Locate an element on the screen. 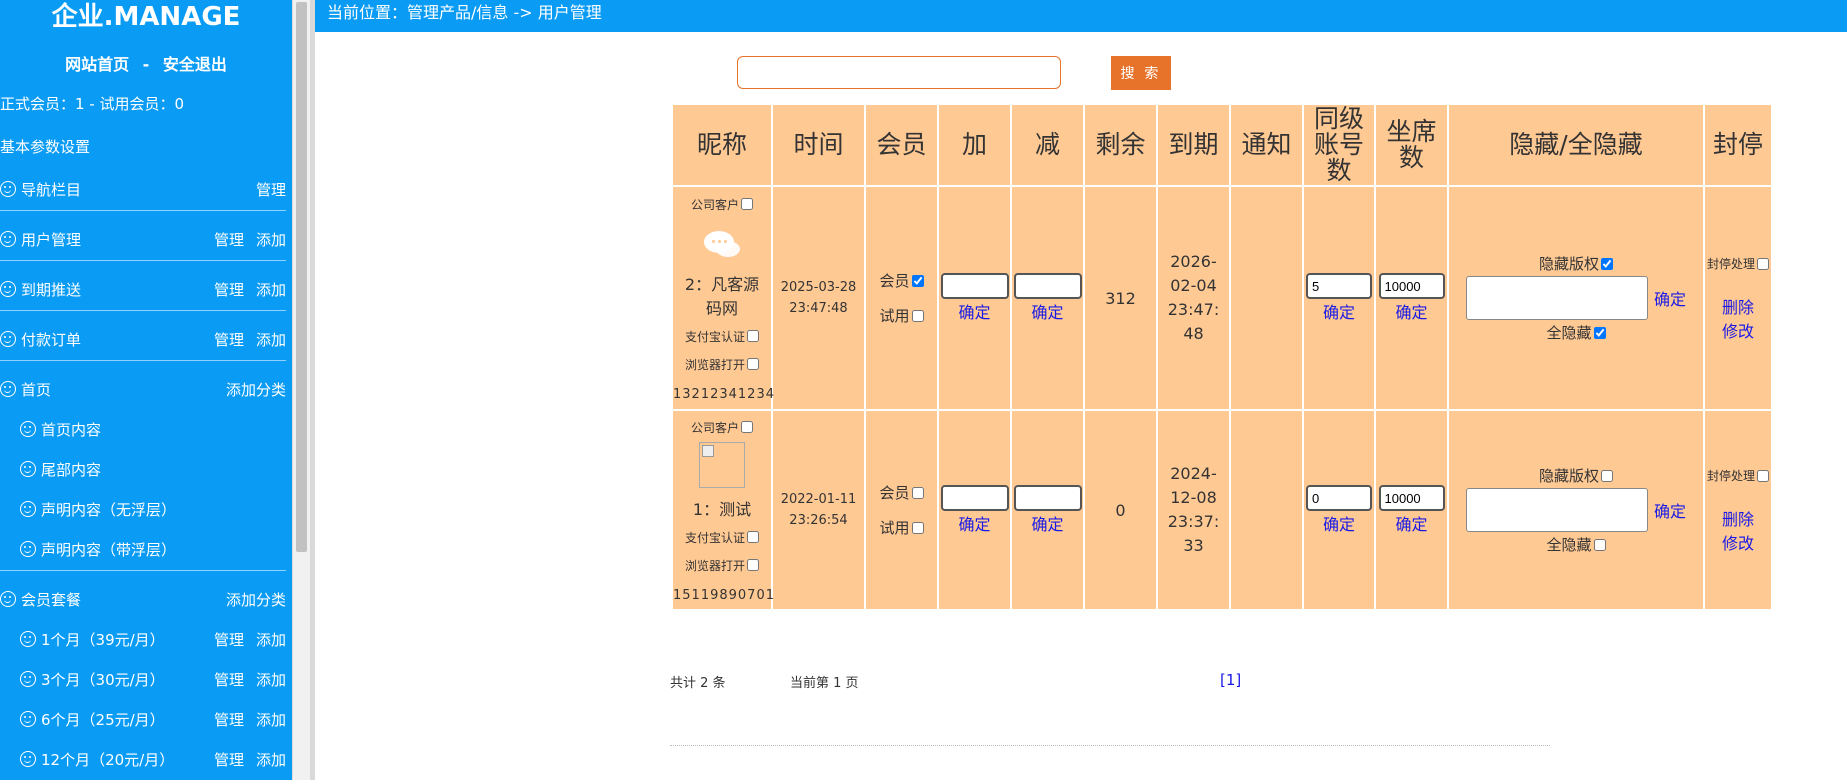  sidebar-item-label: 到期推送 is located at coordinates (51, 289).